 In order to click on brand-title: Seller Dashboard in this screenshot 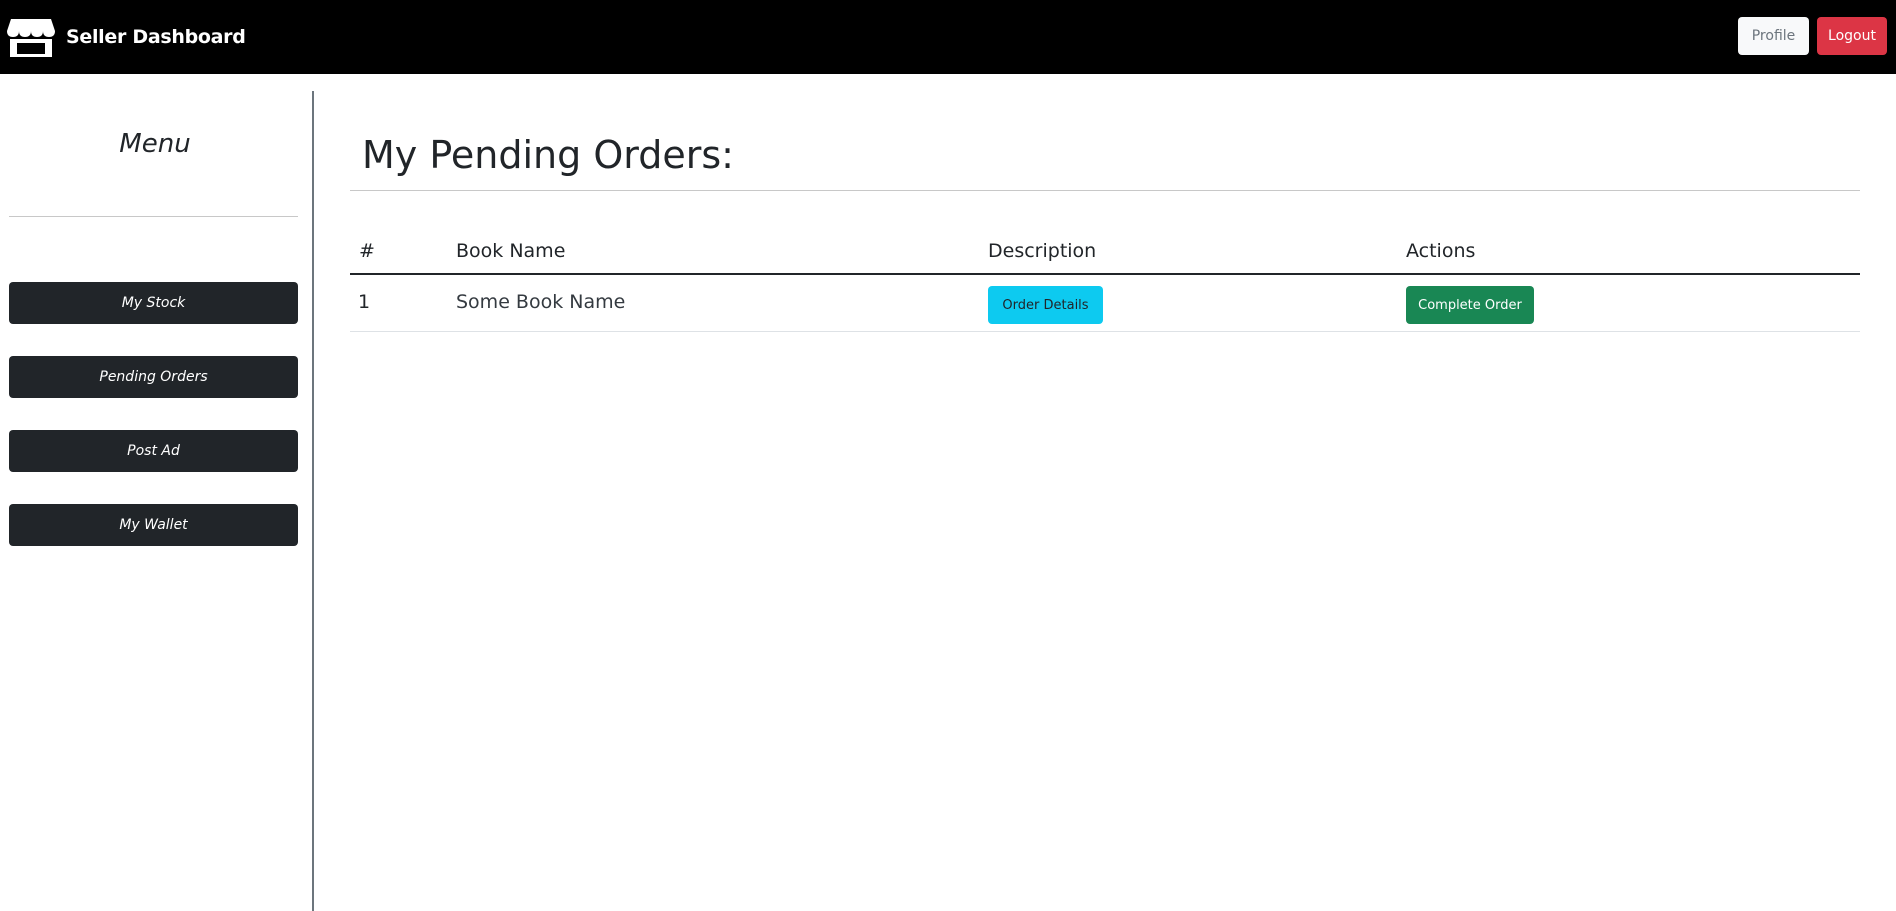, I will do `click(156, 37)`.